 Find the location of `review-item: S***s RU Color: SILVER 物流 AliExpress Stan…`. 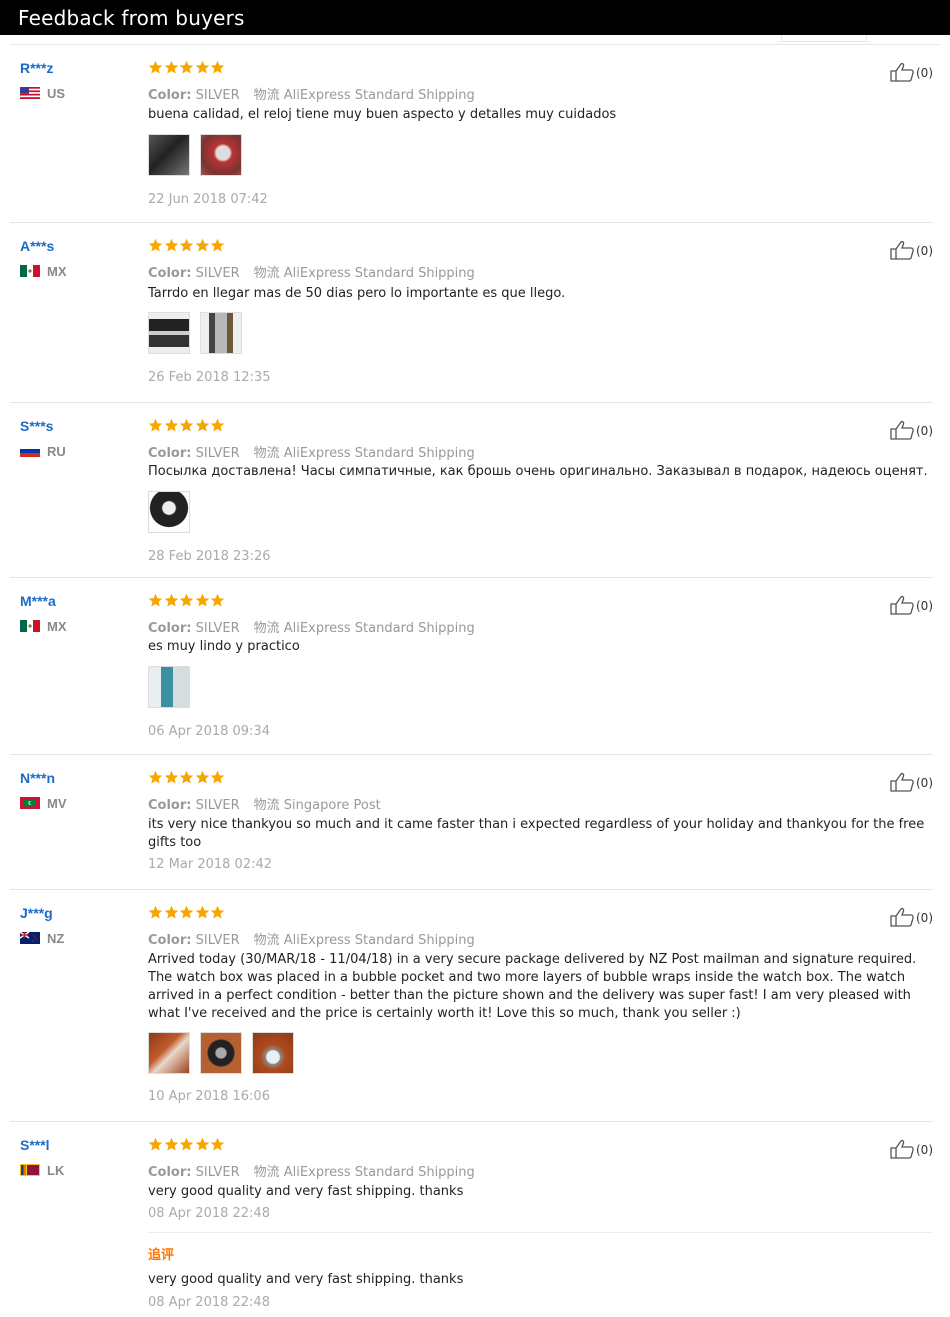

review-item: S***s RU Color: SILVER 物流 AliExpress Stan… is located at coordinates (471, 491).